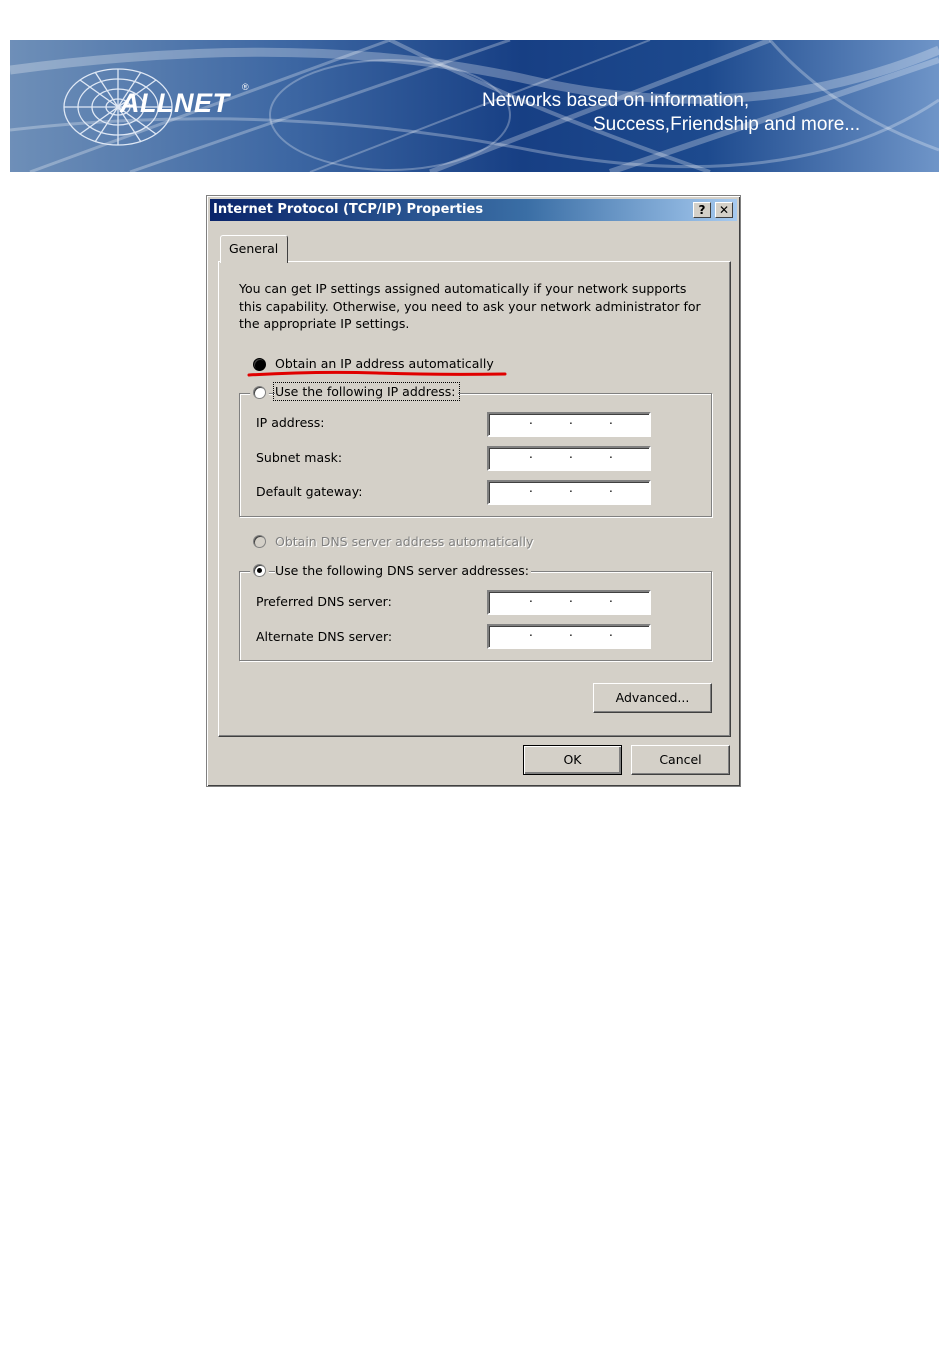  I want to click on slogan-line-1: Networks based on information,, so click(616, 100).